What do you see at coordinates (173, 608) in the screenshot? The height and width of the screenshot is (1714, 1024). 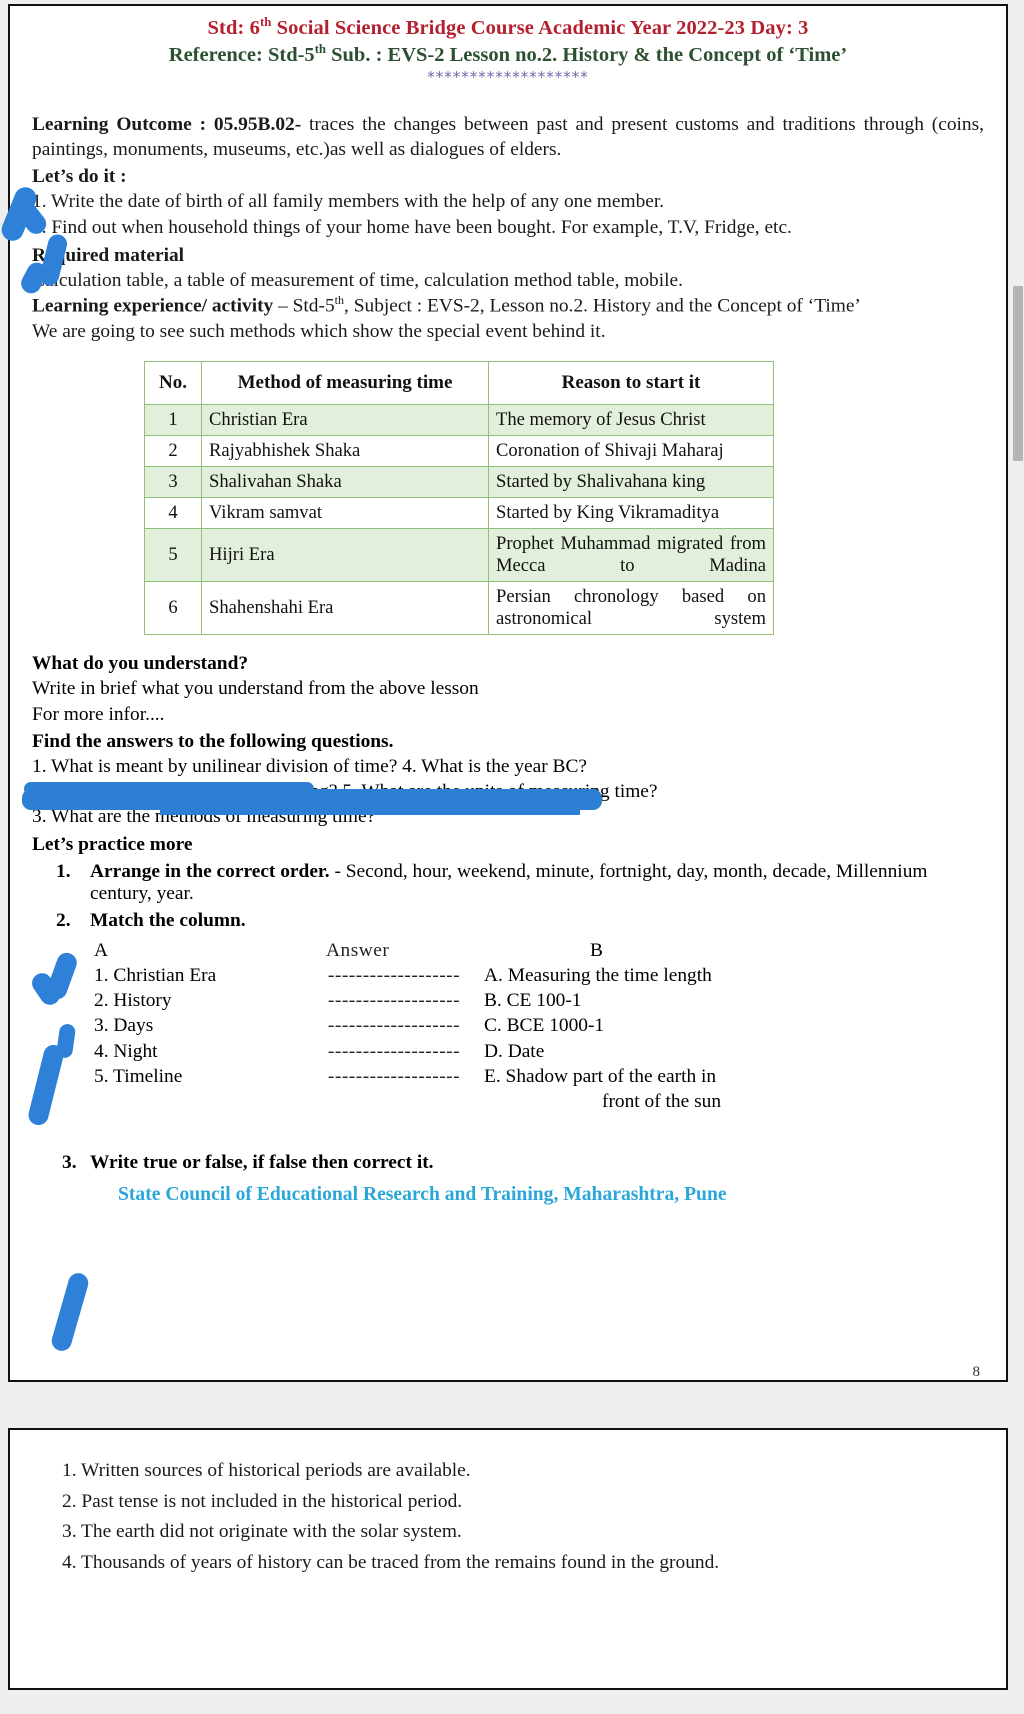 I see `cell-no: 6` at bounding box center [173, 608].